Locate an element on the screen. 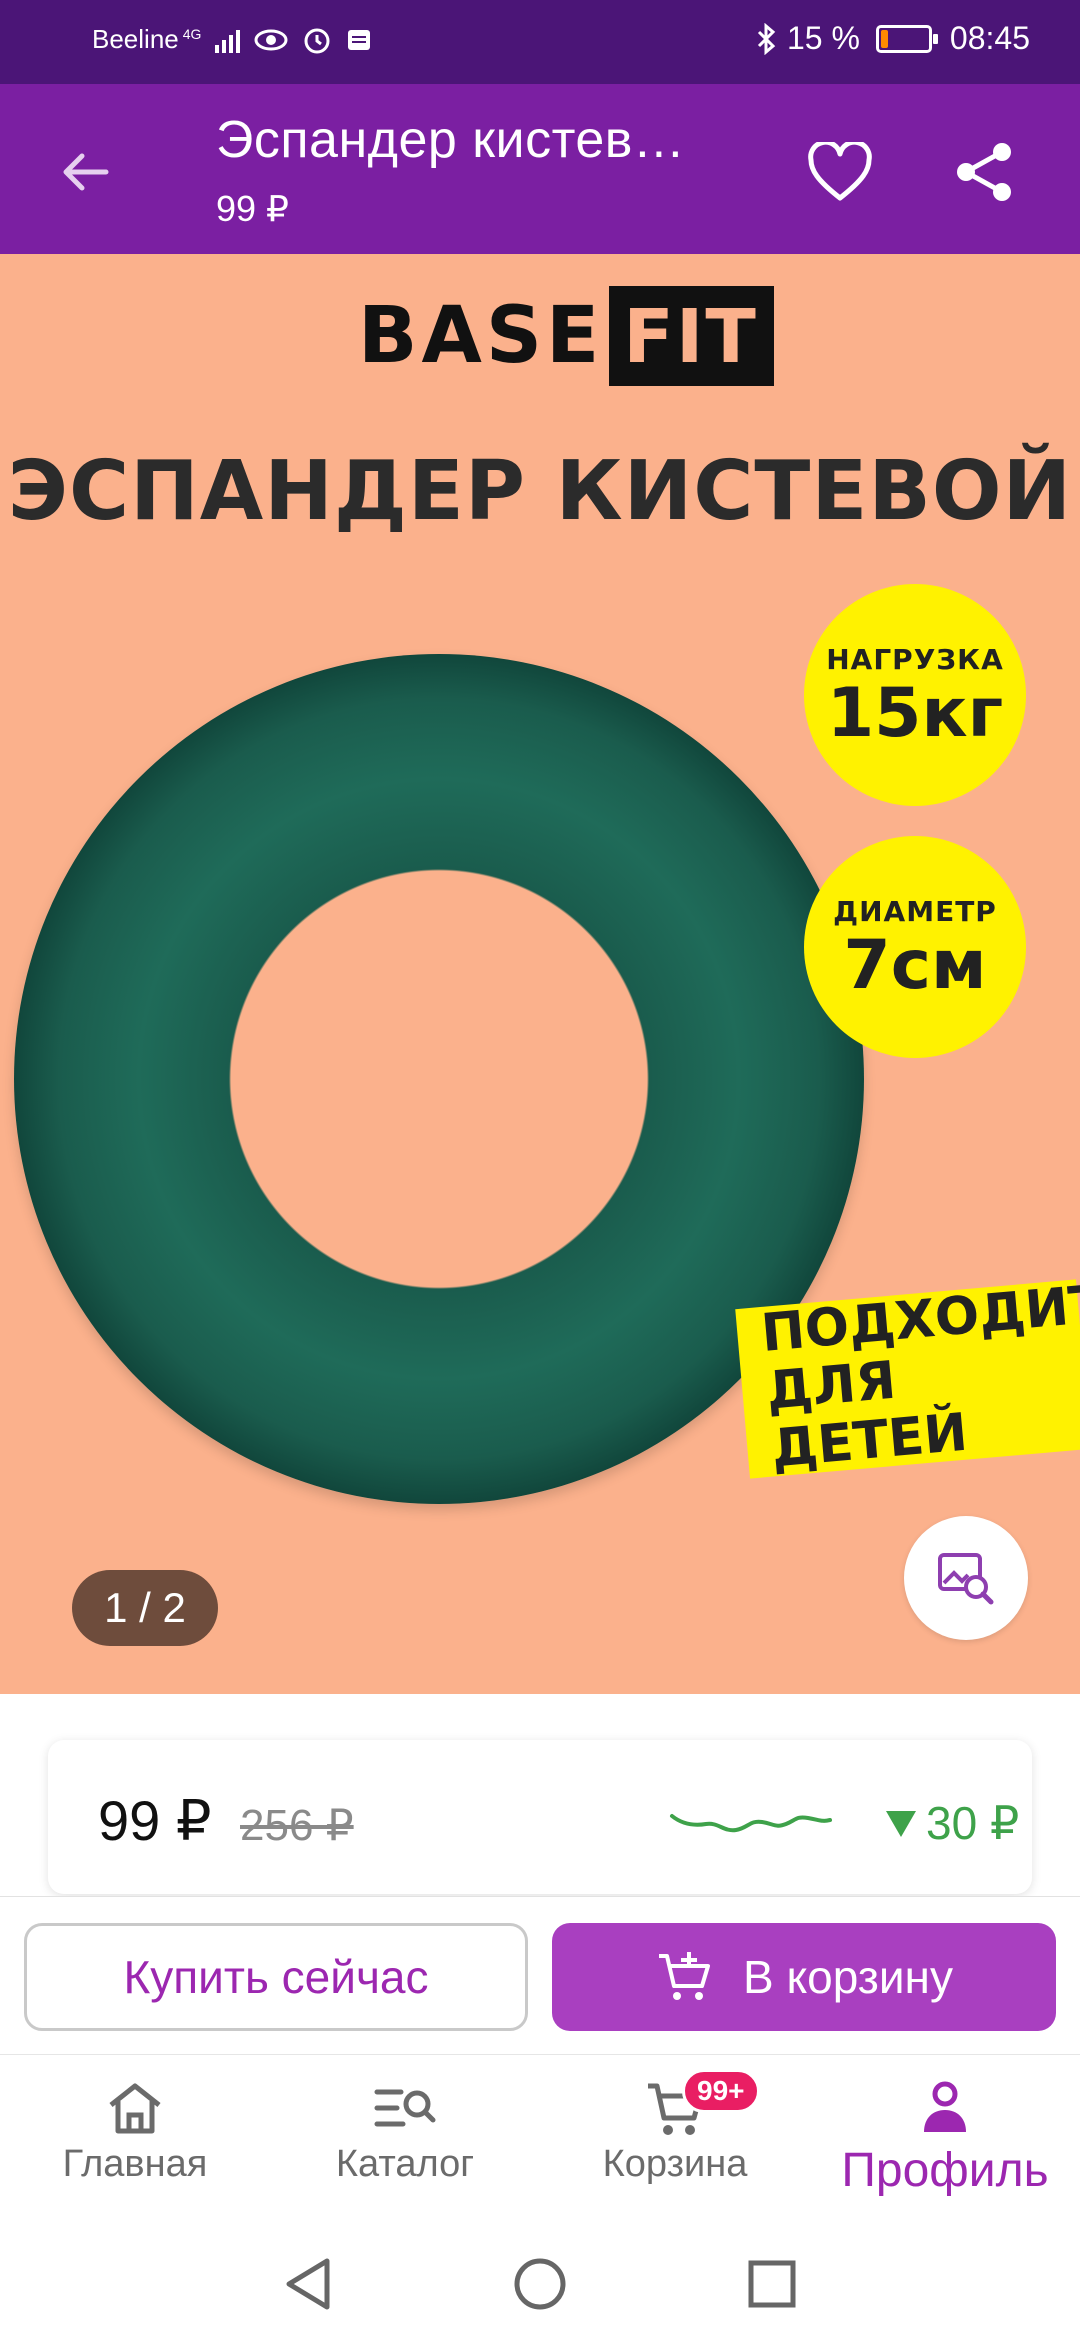 This screenshot has width=1080, height=2340. square-recents-icon is located at coordinates (772, 2284).